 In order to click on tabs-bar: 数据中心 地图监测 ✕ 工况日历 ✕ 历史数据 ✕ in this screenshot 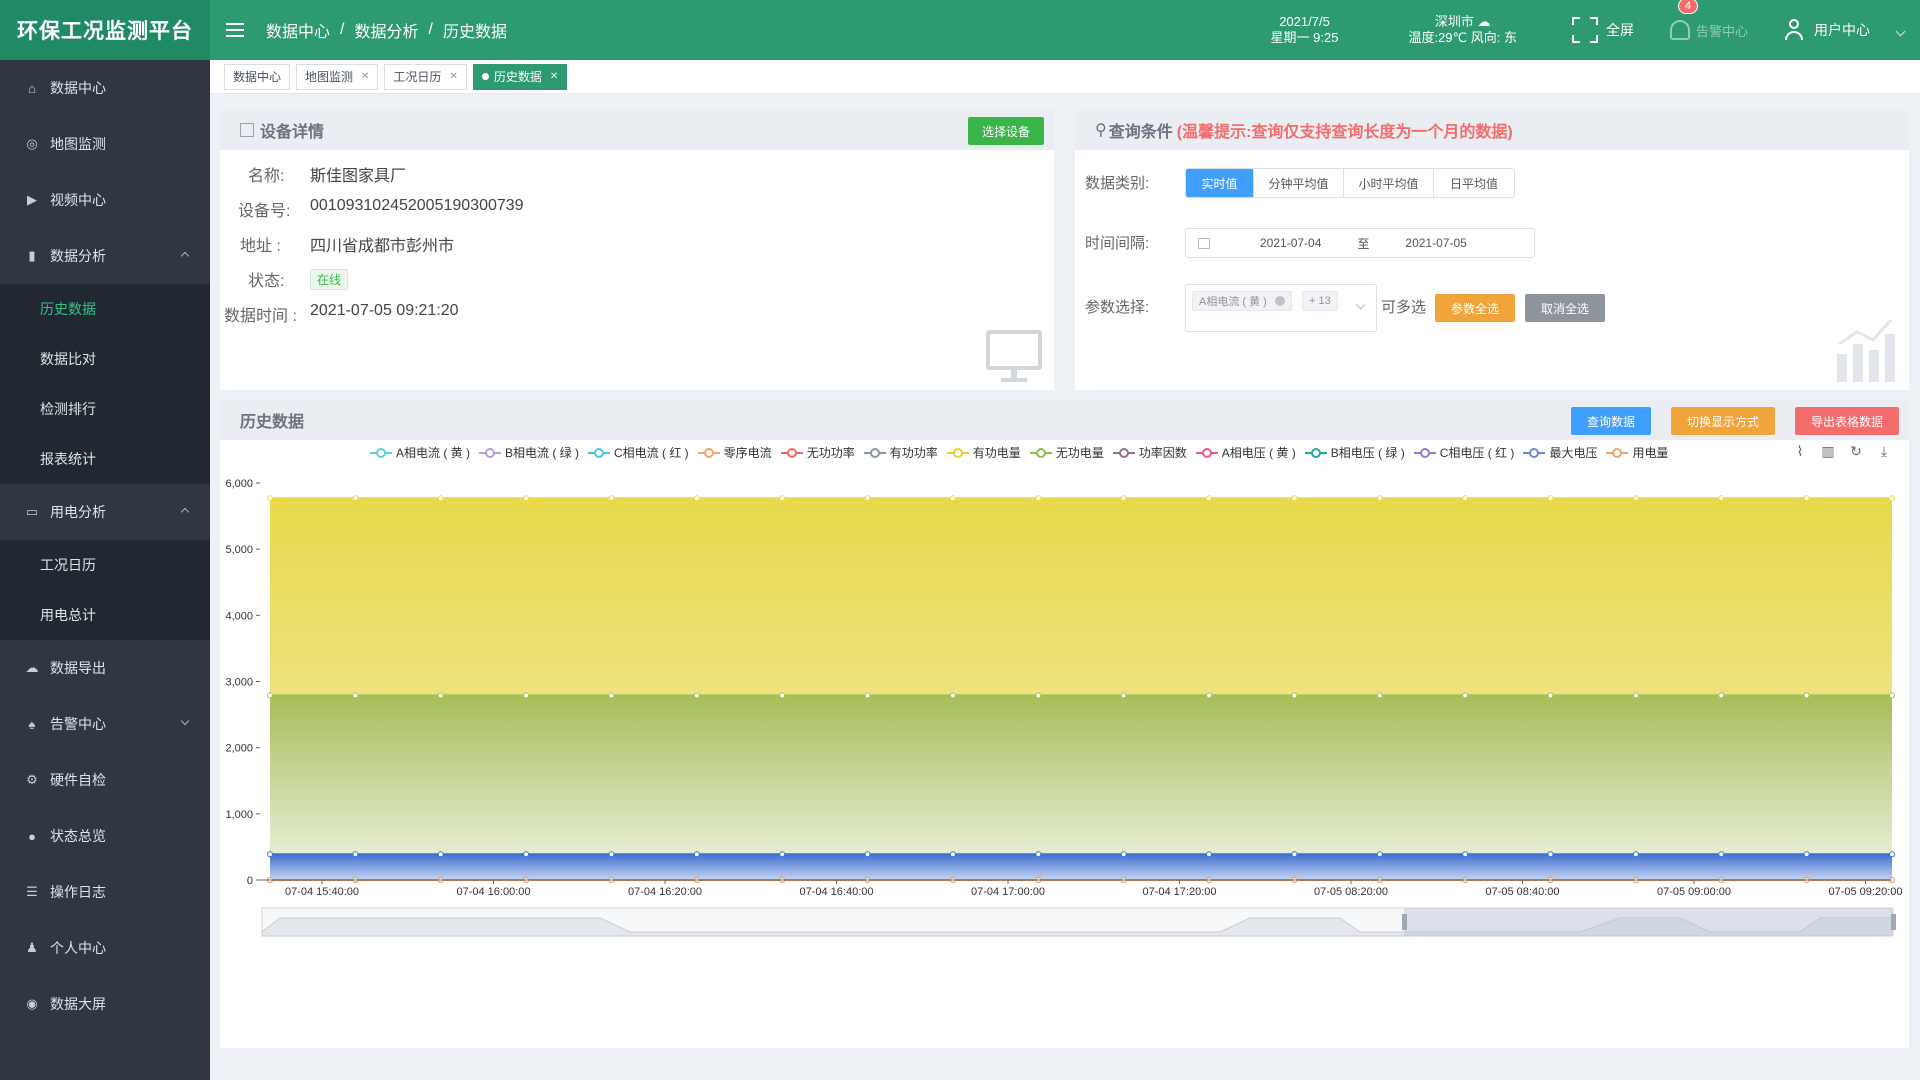, I will do `click(1065, 77)`.